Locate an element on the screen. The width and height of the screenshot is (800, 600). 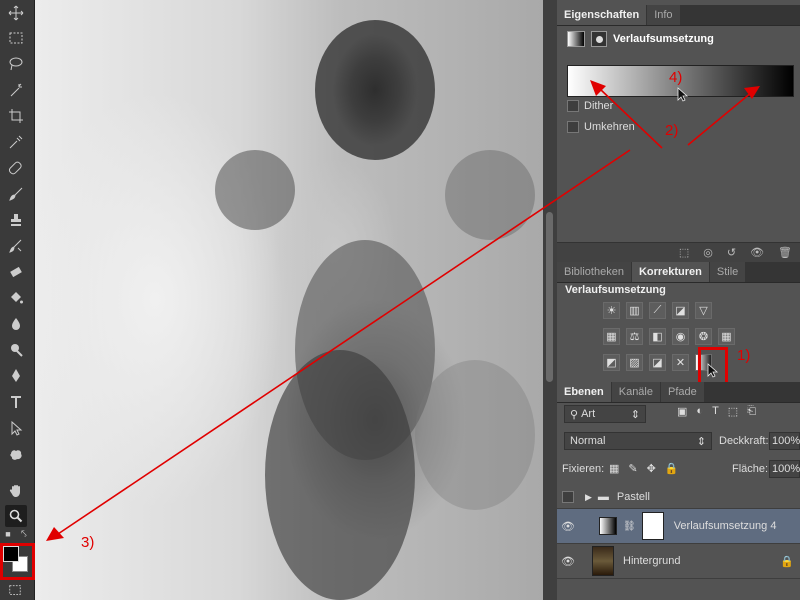
clip-to-layer-icon: ⬚ is located at coordinates (684, 252).